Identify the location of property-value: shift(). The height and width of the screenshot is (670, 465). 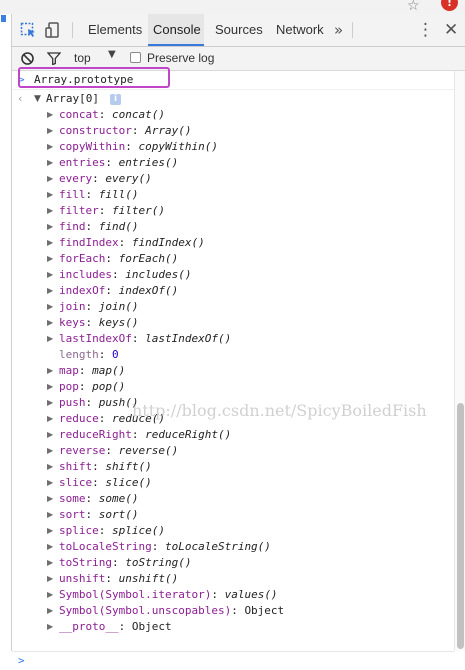
(128, 466).